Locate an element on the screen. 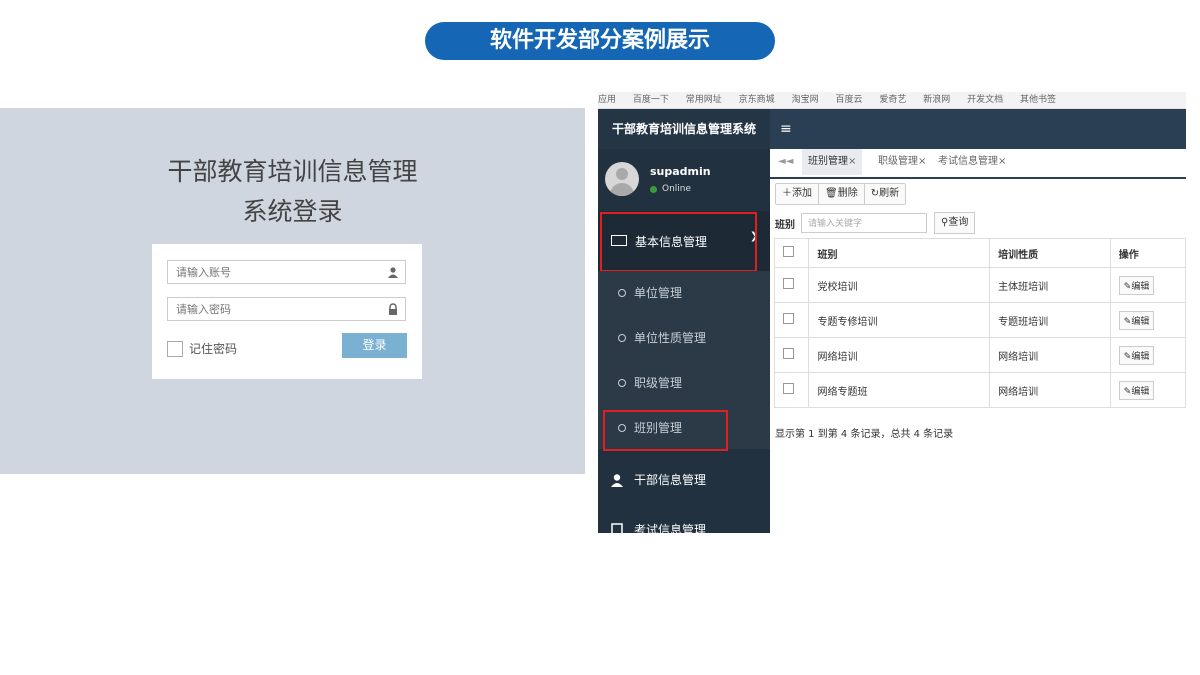 The height and width of the screenshot is (675, 1200). sidebar-item-label: 职级管理 is located at coordinates (658, 383).